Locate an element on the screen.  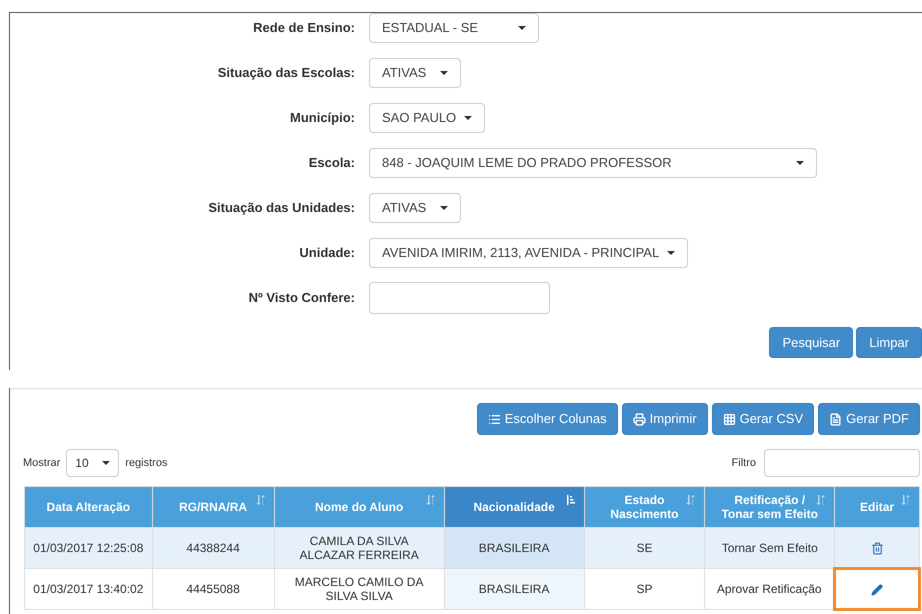
field-label: Nº Visto Confere: is located at coordinates (302, 298).